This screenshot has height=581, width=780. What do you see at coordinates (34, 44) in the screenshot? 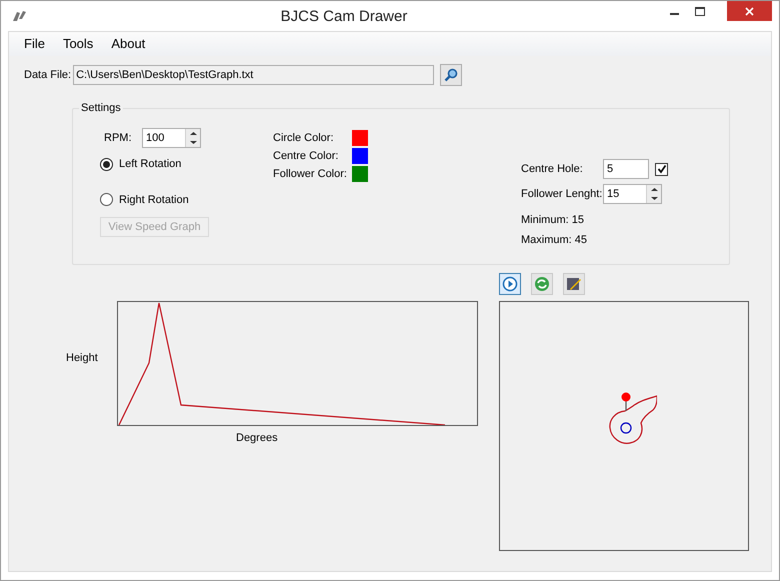
I see `menu-item: File` at bounding box center [34, 44].